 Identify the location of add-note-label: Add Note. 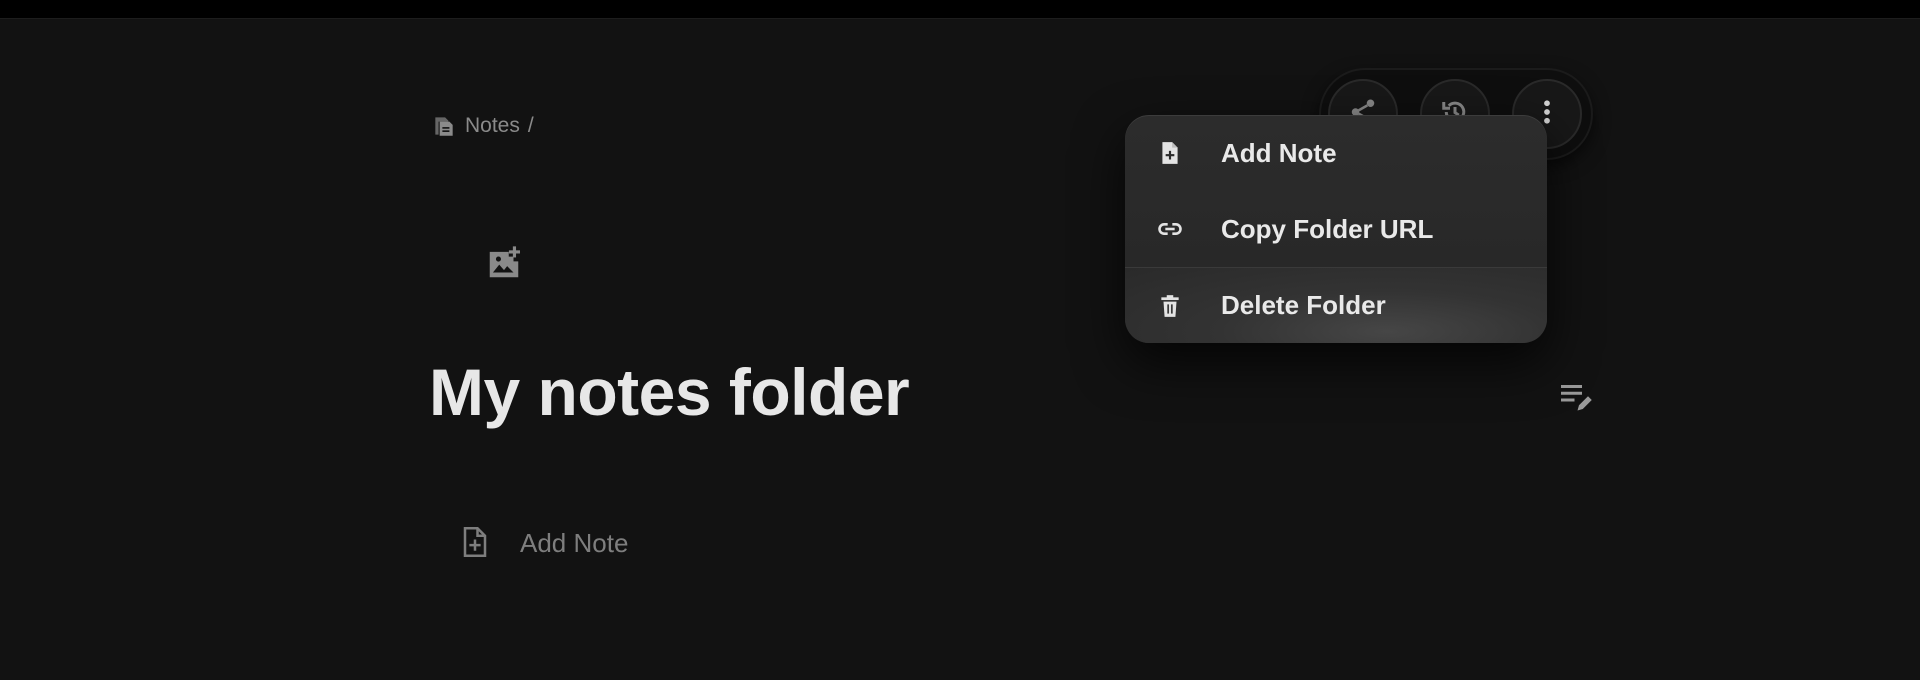
(574, 542).